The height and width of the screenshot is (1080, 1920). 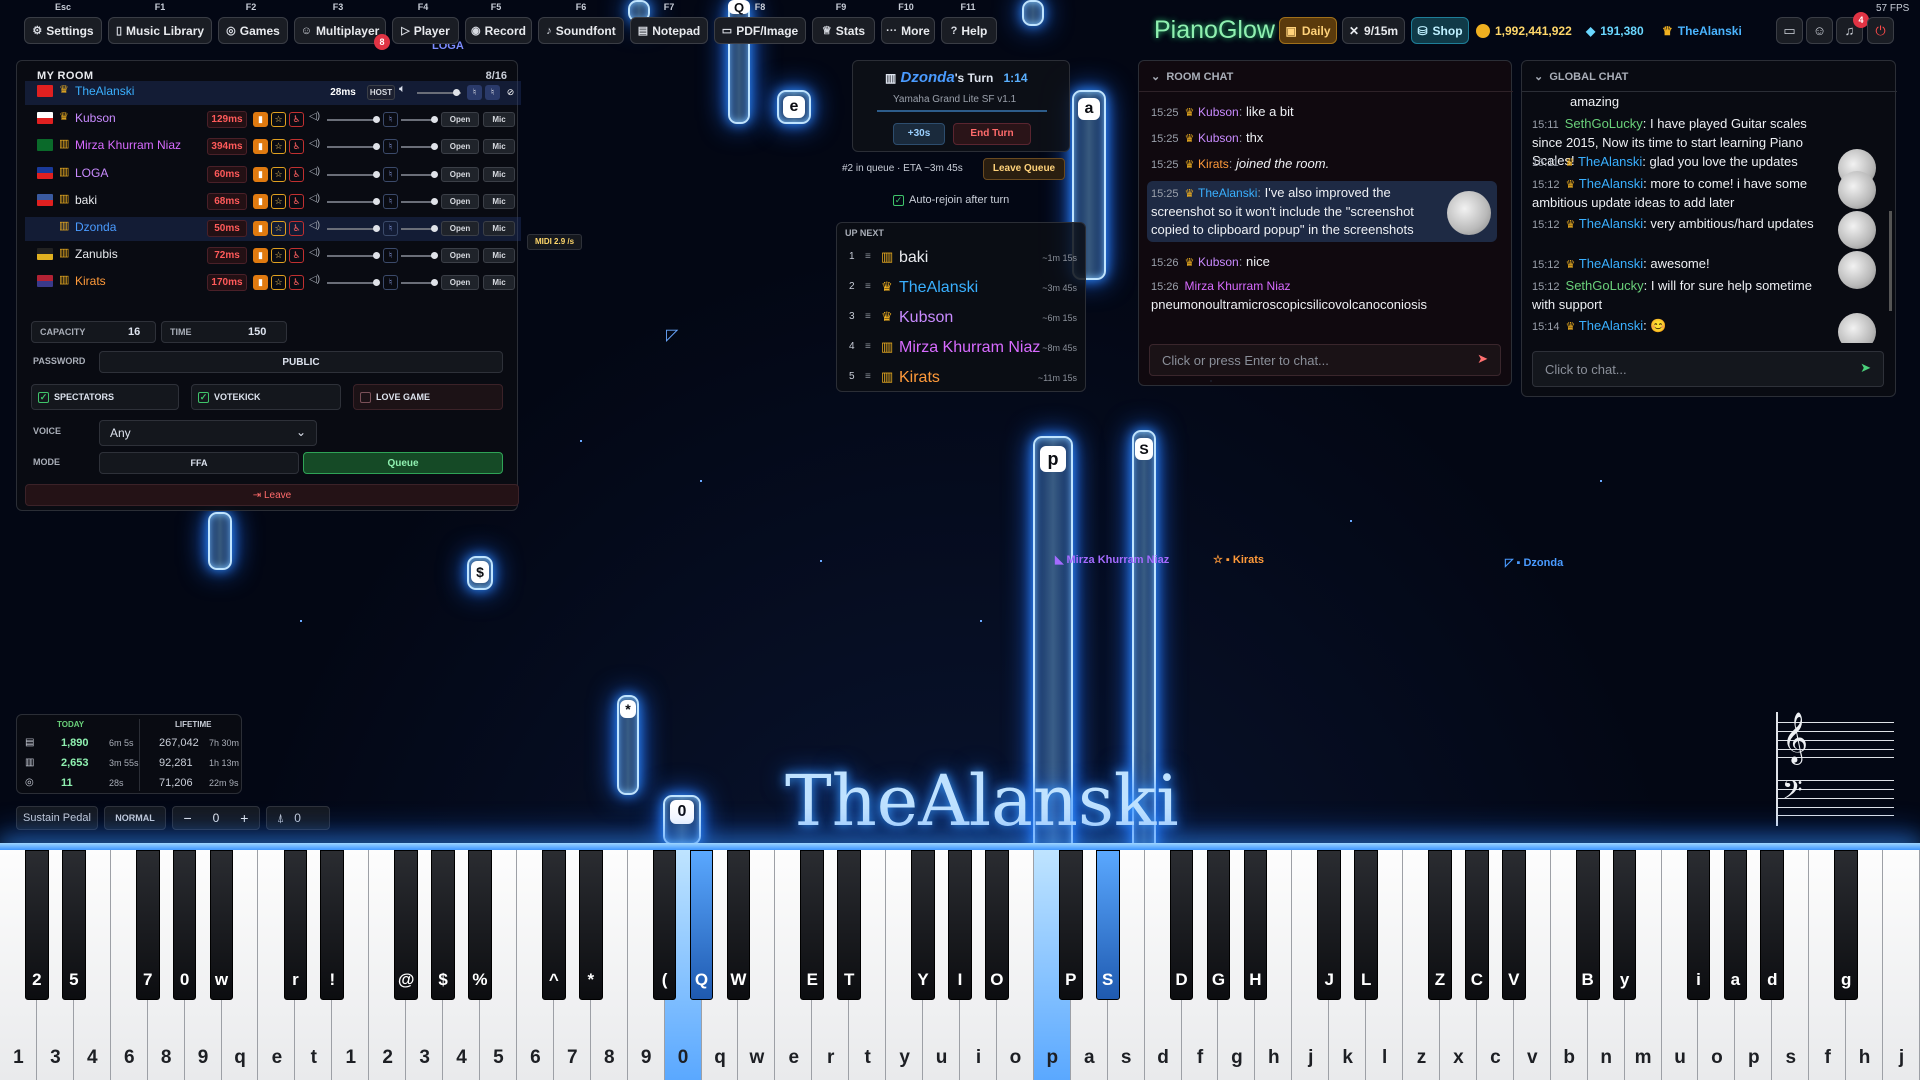 I want to click on chat-icon: ▭, so click(x=1789, y=30).